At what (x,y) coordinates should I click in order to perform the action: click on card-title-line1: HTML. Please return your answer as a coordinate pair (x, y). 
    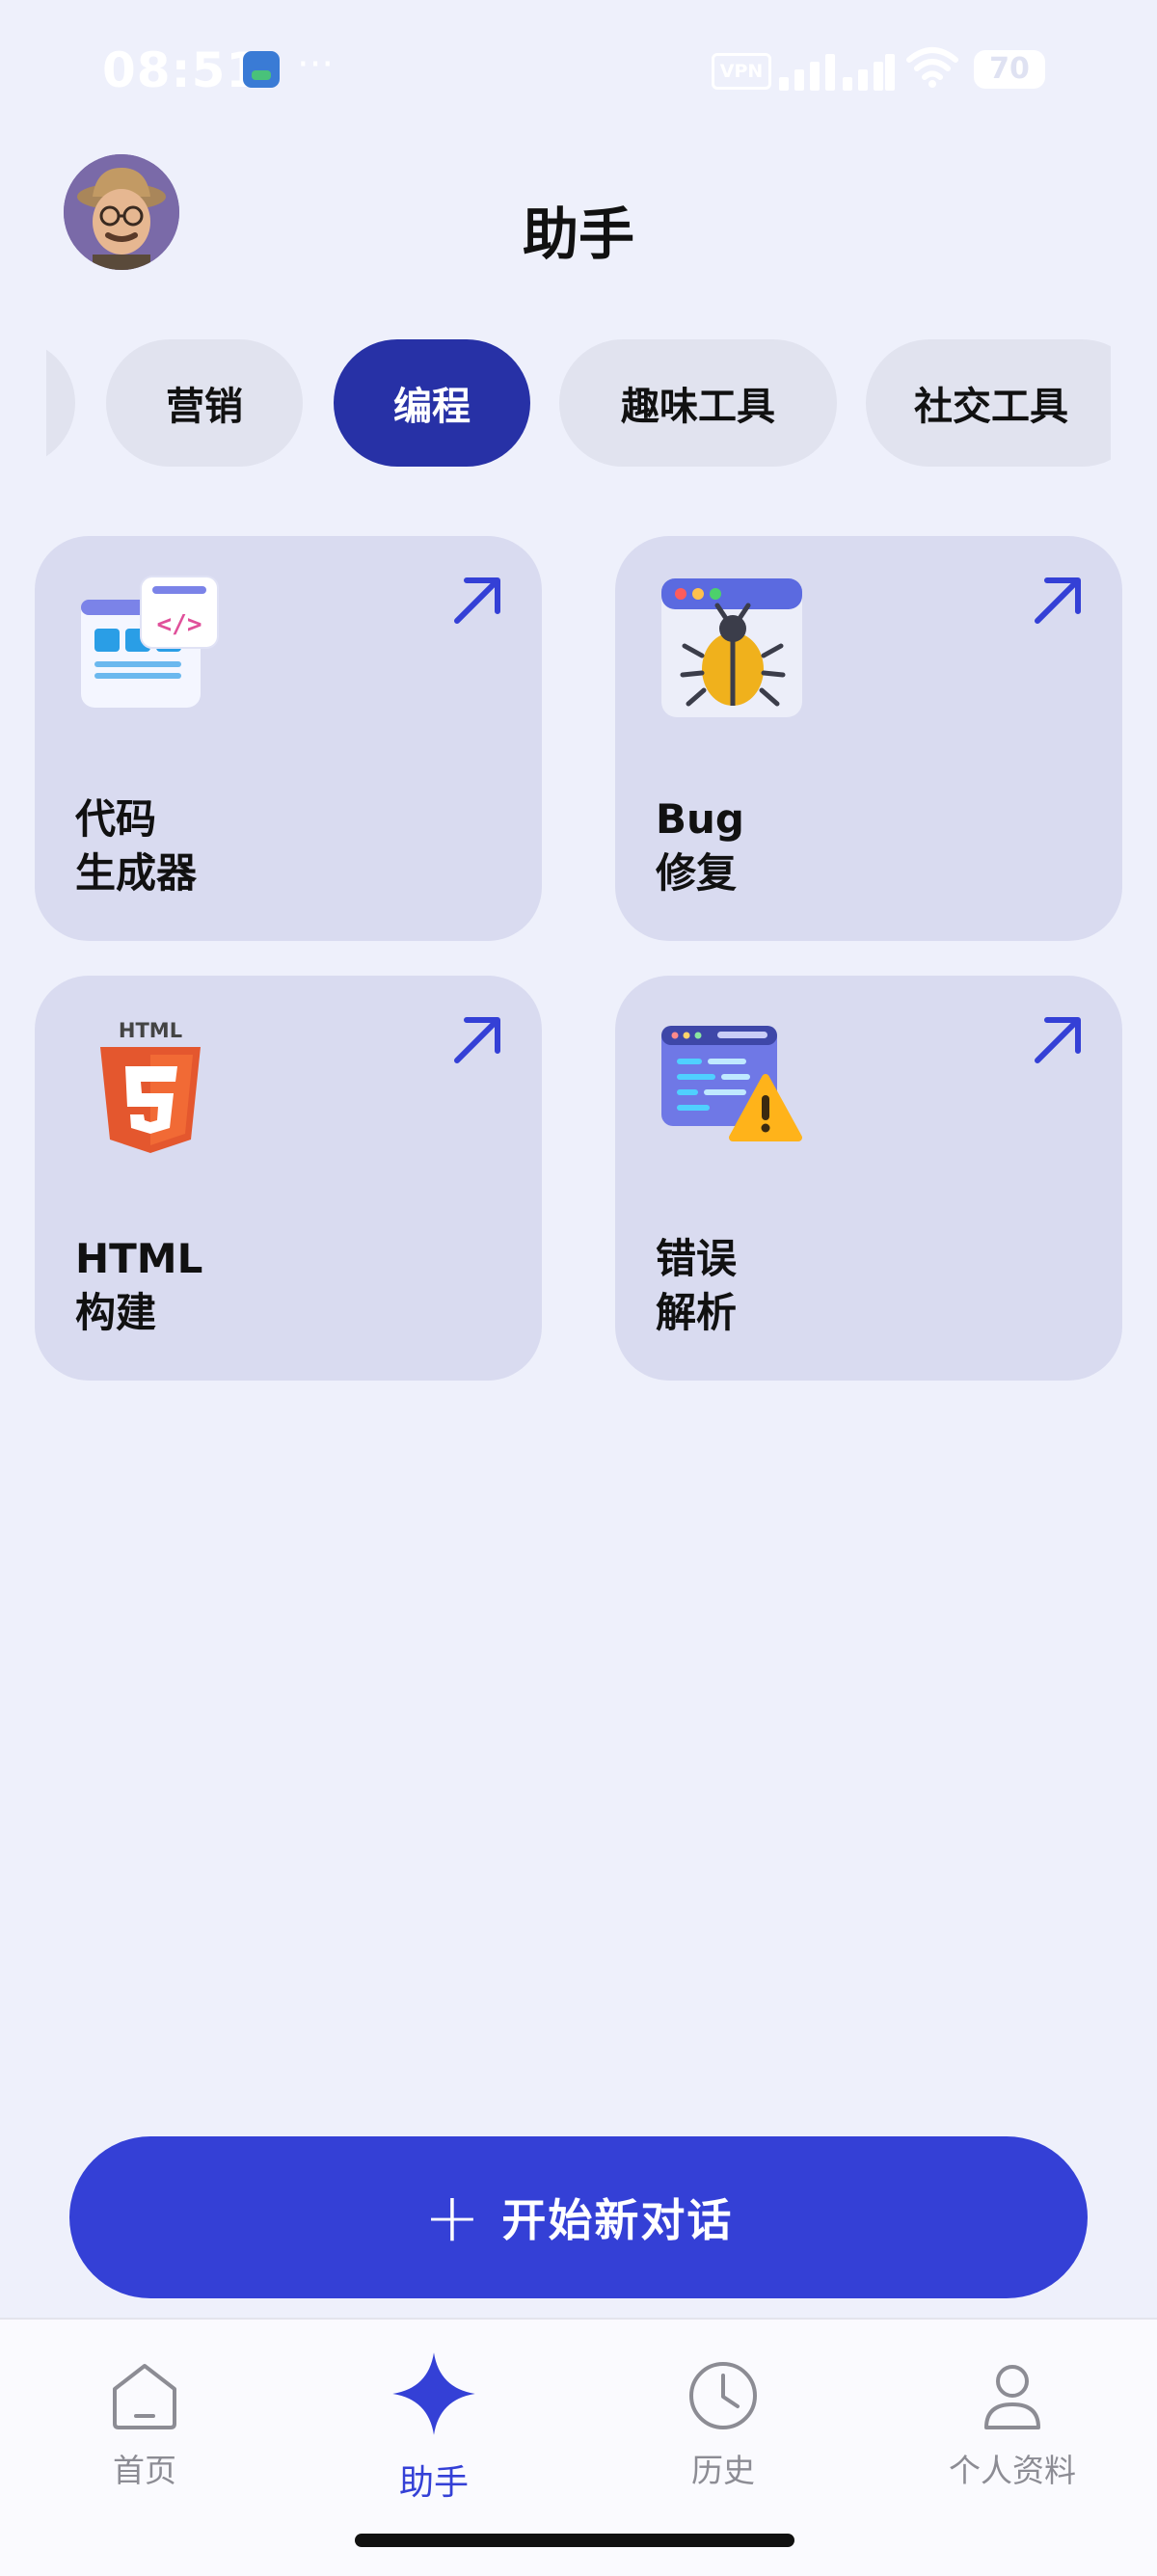
    Looking at the image, I should click on (139, 1259).